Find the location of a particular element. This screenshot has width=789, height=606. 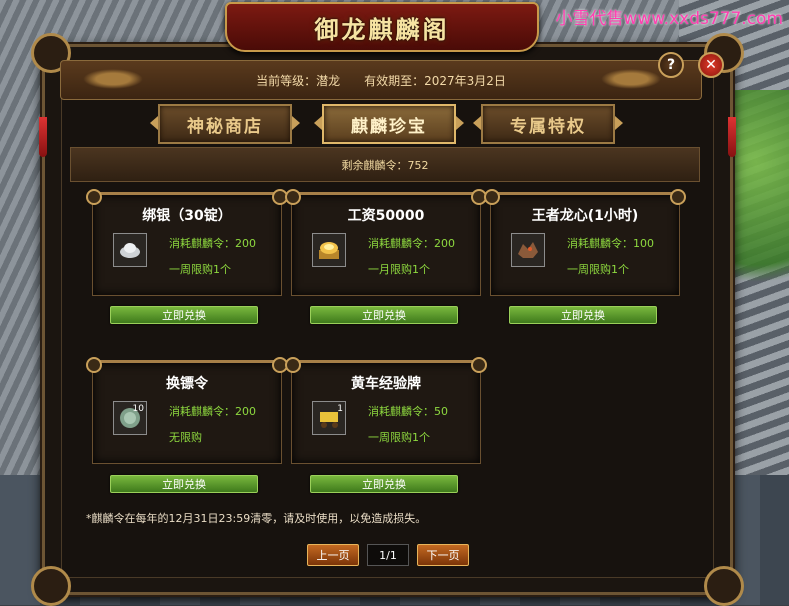

title-plaque: 御龙麒麟阁 is located at coordinates (382, 27).